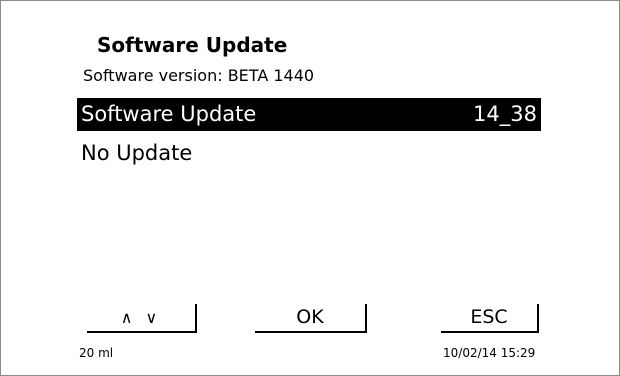 This screenshot has width=620, height=376. Describe the element at coordinates (489, 353) in the screenshot. I see `datetime-status: 10/02/14 15:29` at that location.